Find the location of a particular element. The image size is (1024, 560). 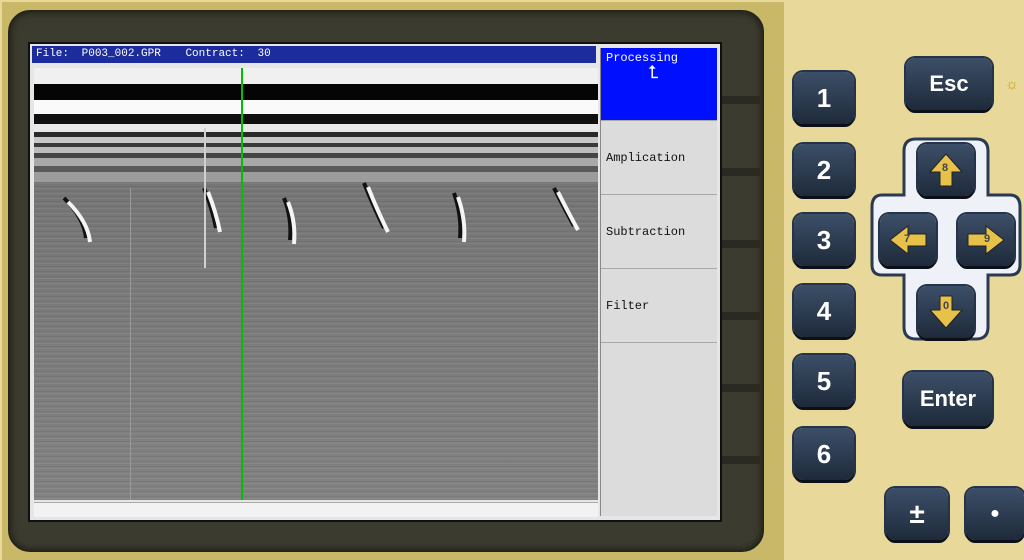

contract-value: 30 is located at coordinates (264, 54).